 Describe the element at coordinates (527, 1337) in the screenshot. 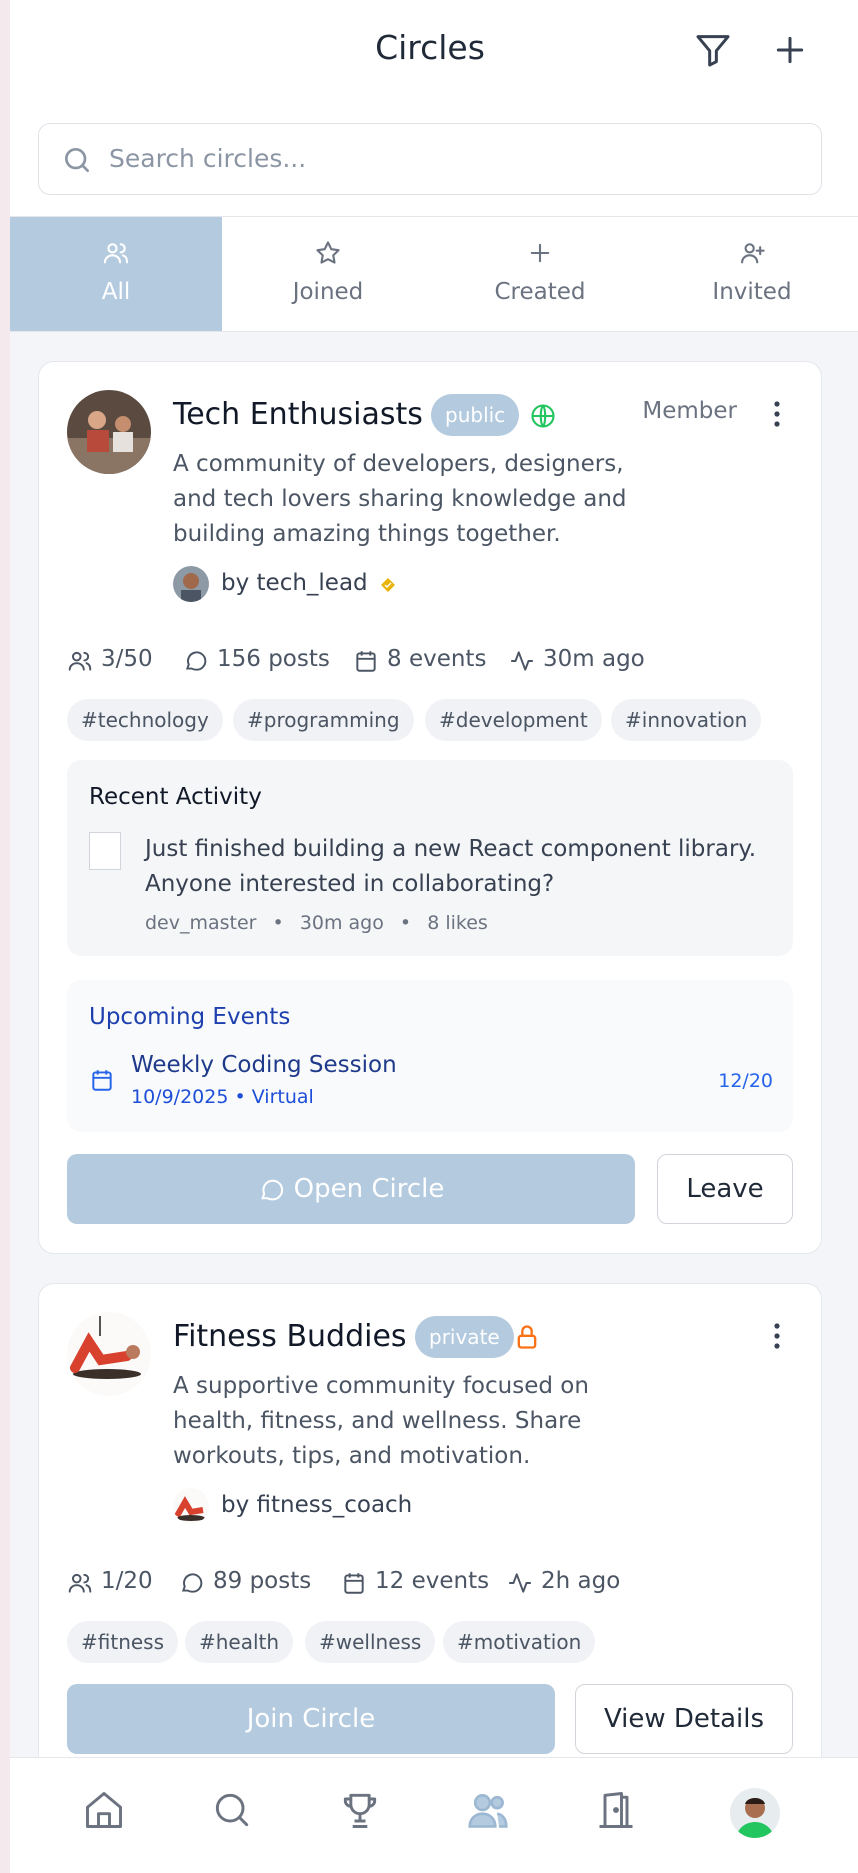

I see `lock-icon` at that location.